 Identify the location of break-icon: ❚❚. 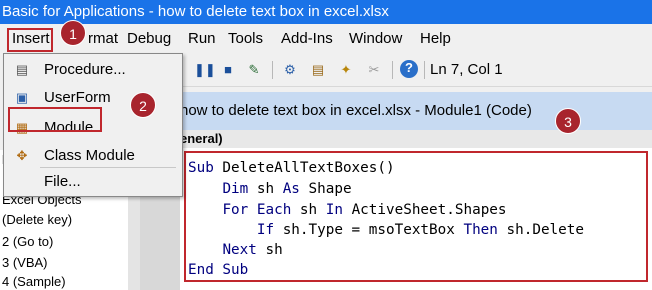
(205, 70).